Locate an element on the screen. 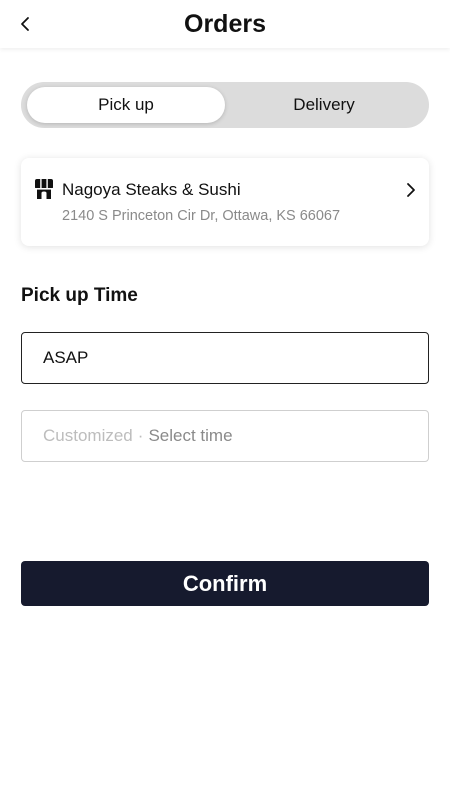 This screenshot has height=800, width=450. storefront-icon is located at coordinates (44, 189).